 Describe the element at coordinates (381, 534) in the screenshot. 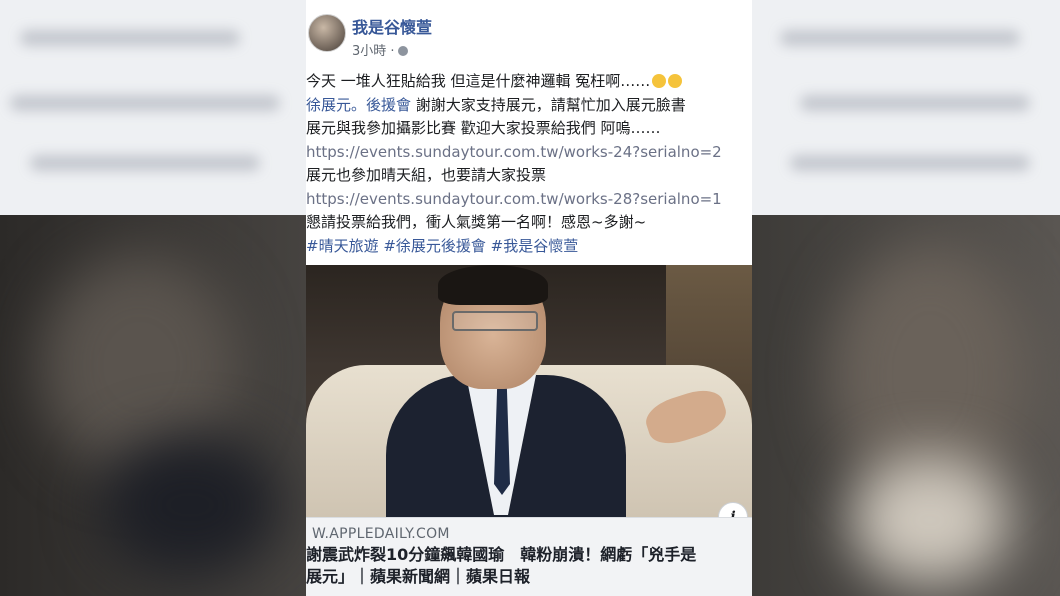

I see `preview-domain: W.APPLEDAILY.COM` at that location.